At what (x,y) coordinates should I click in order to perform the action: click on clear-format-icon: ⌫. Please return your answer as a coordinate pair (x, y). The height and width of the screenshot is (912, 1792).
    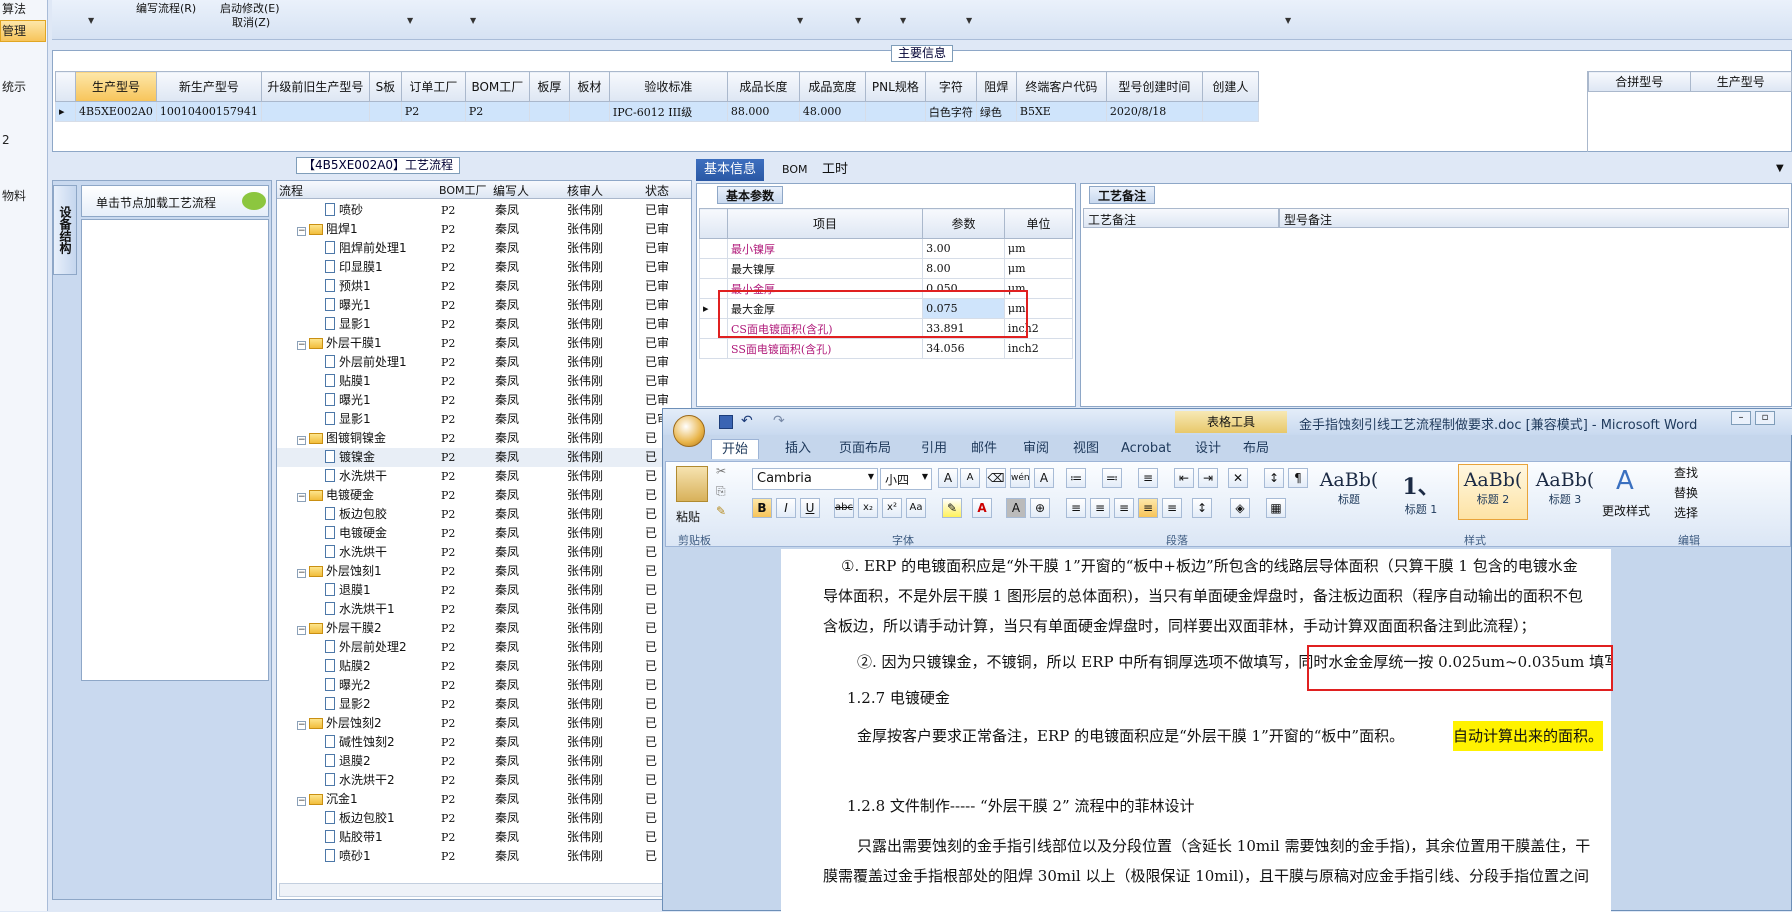
    Looking at the image, I should click on (996, 478).